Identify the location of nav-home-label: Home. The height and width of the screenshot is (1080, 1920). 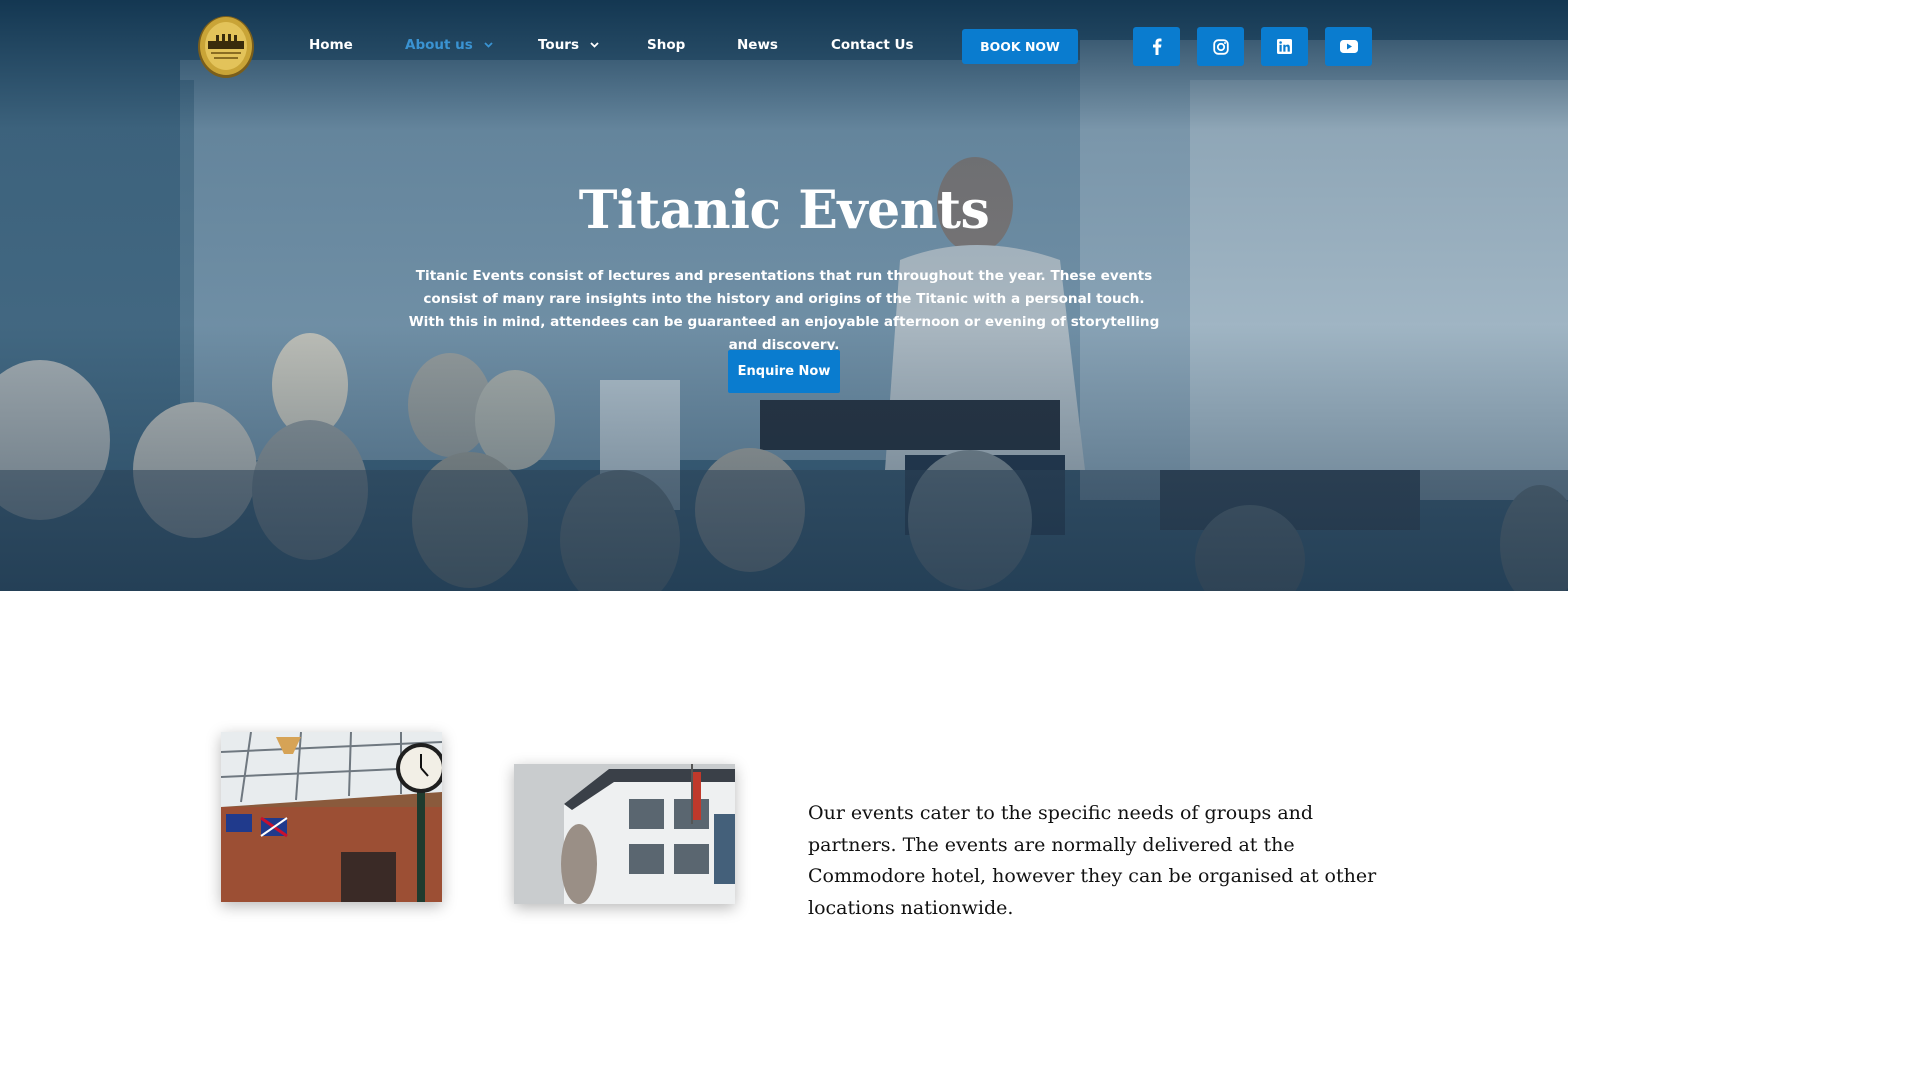
(331, 45).